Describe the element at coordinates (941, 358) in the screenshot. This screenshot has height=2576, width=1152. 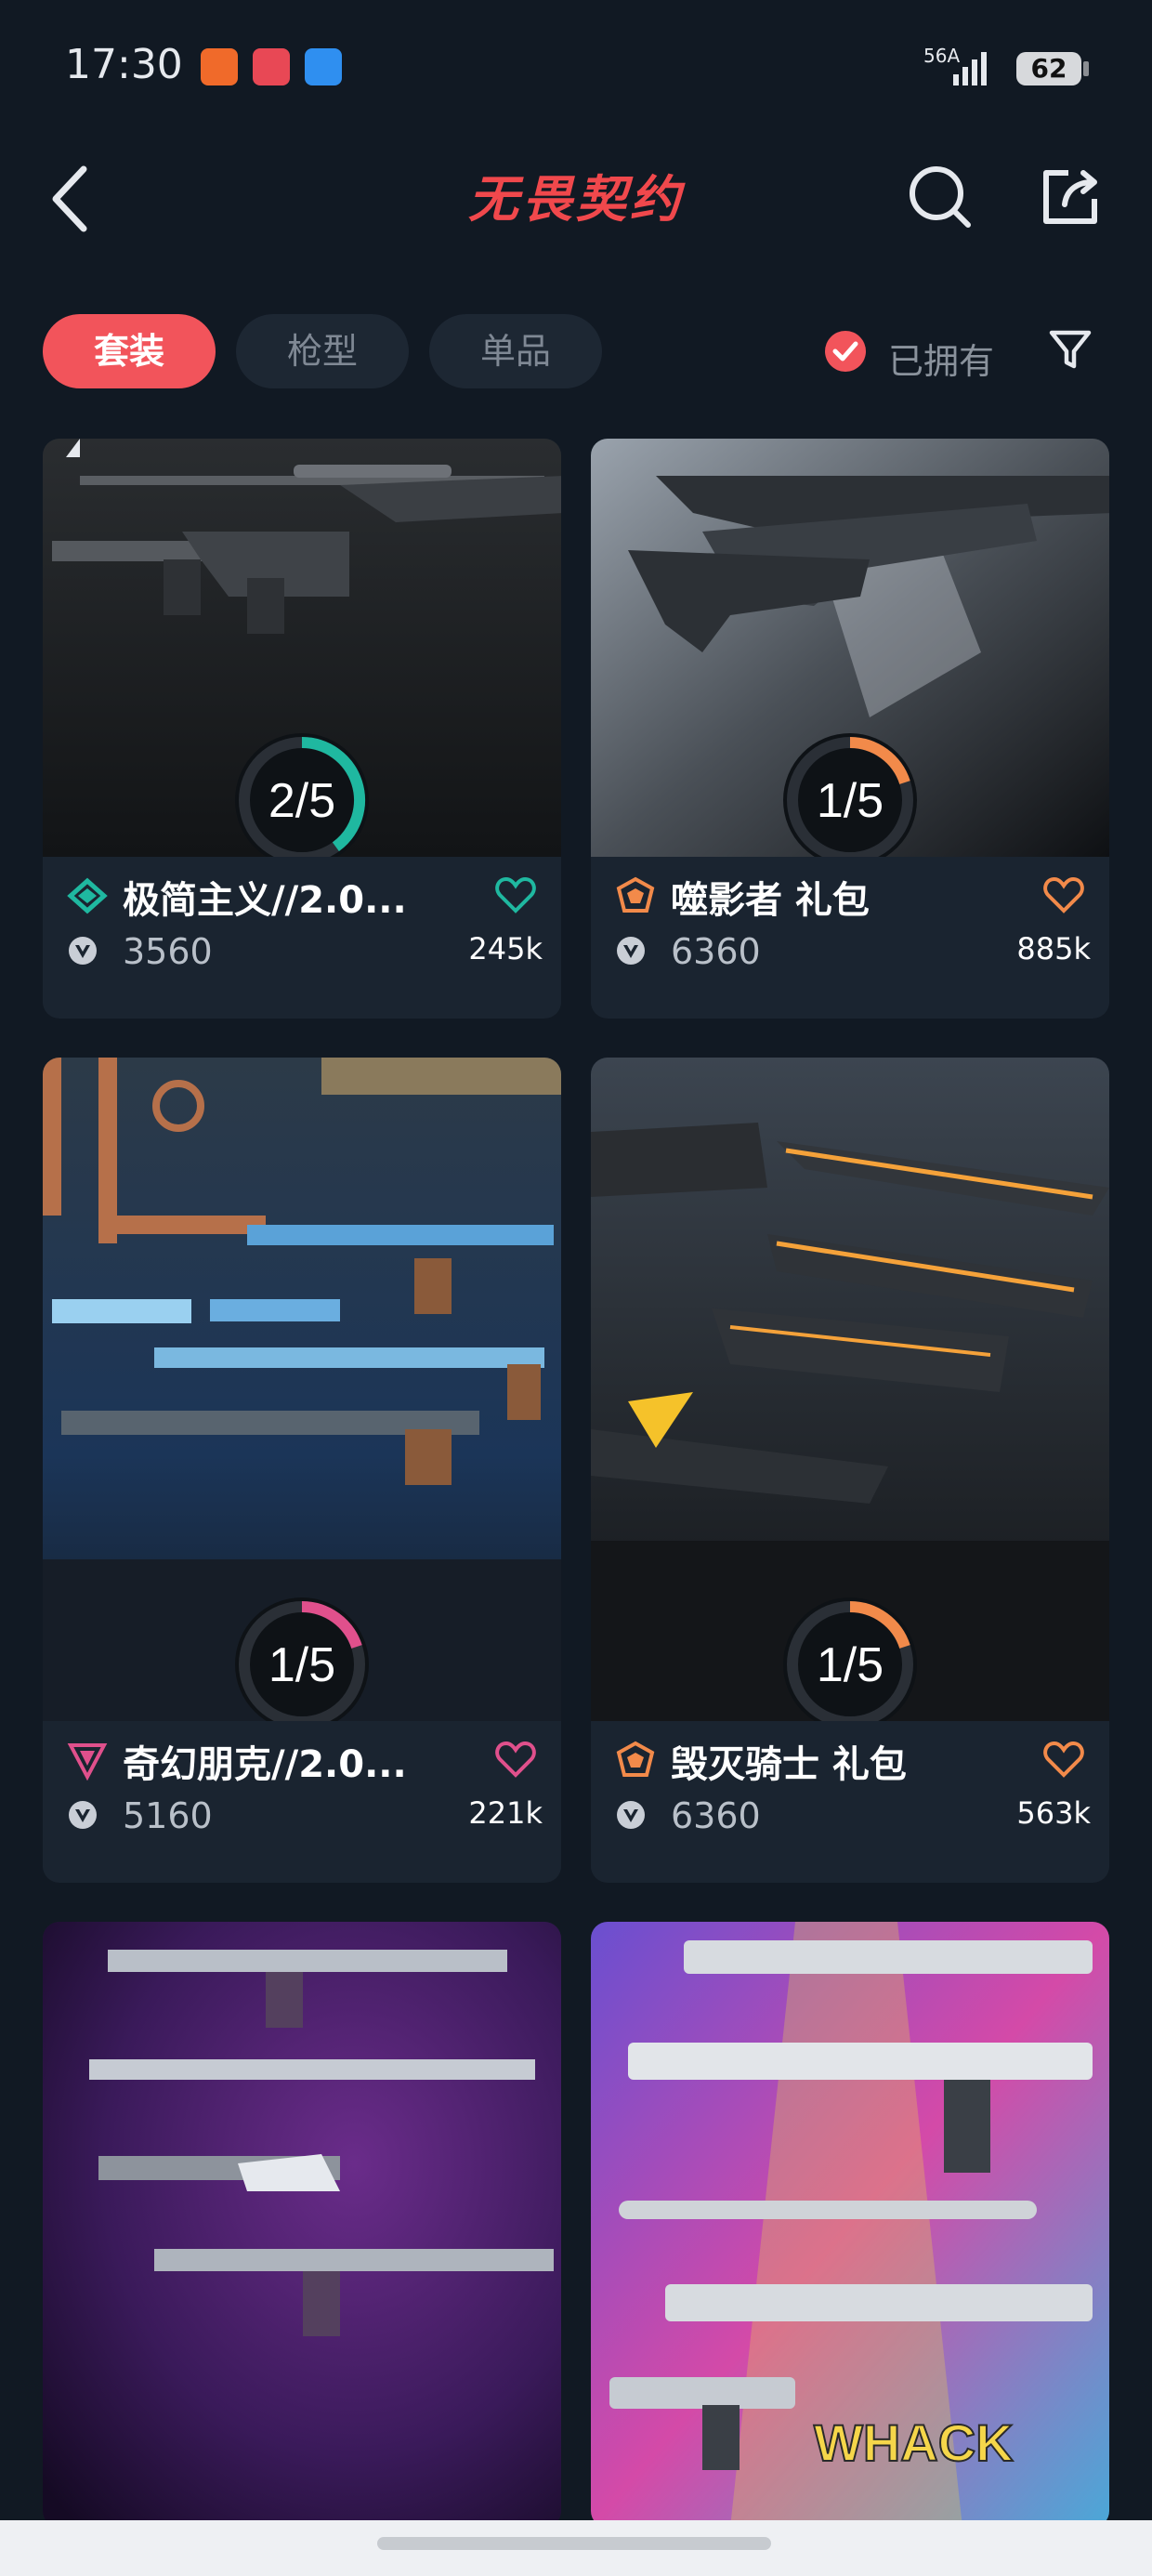
I see `owned-filter-label: 已拥有` at that location.